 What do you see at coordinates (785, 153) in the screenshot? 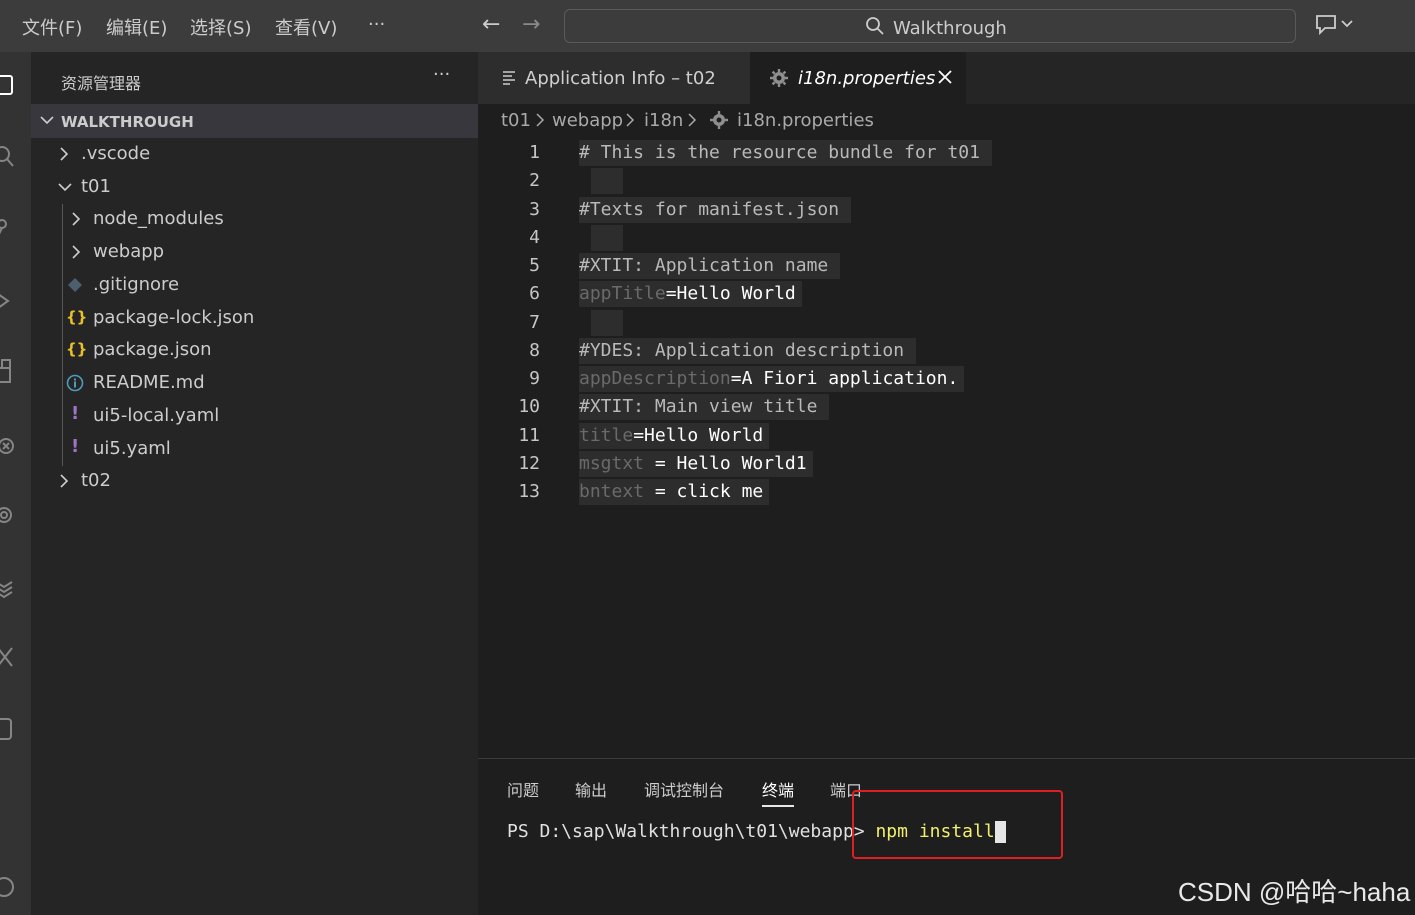
I see `code-line: # This is the resource bundle for t01` at bounding box center [785, 153].